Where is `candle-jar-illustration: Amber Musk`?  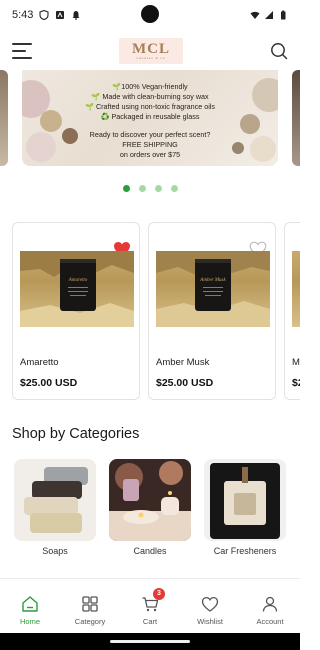
candle-jar-illustration: Amber Musk is located at coordinates (213, 289).